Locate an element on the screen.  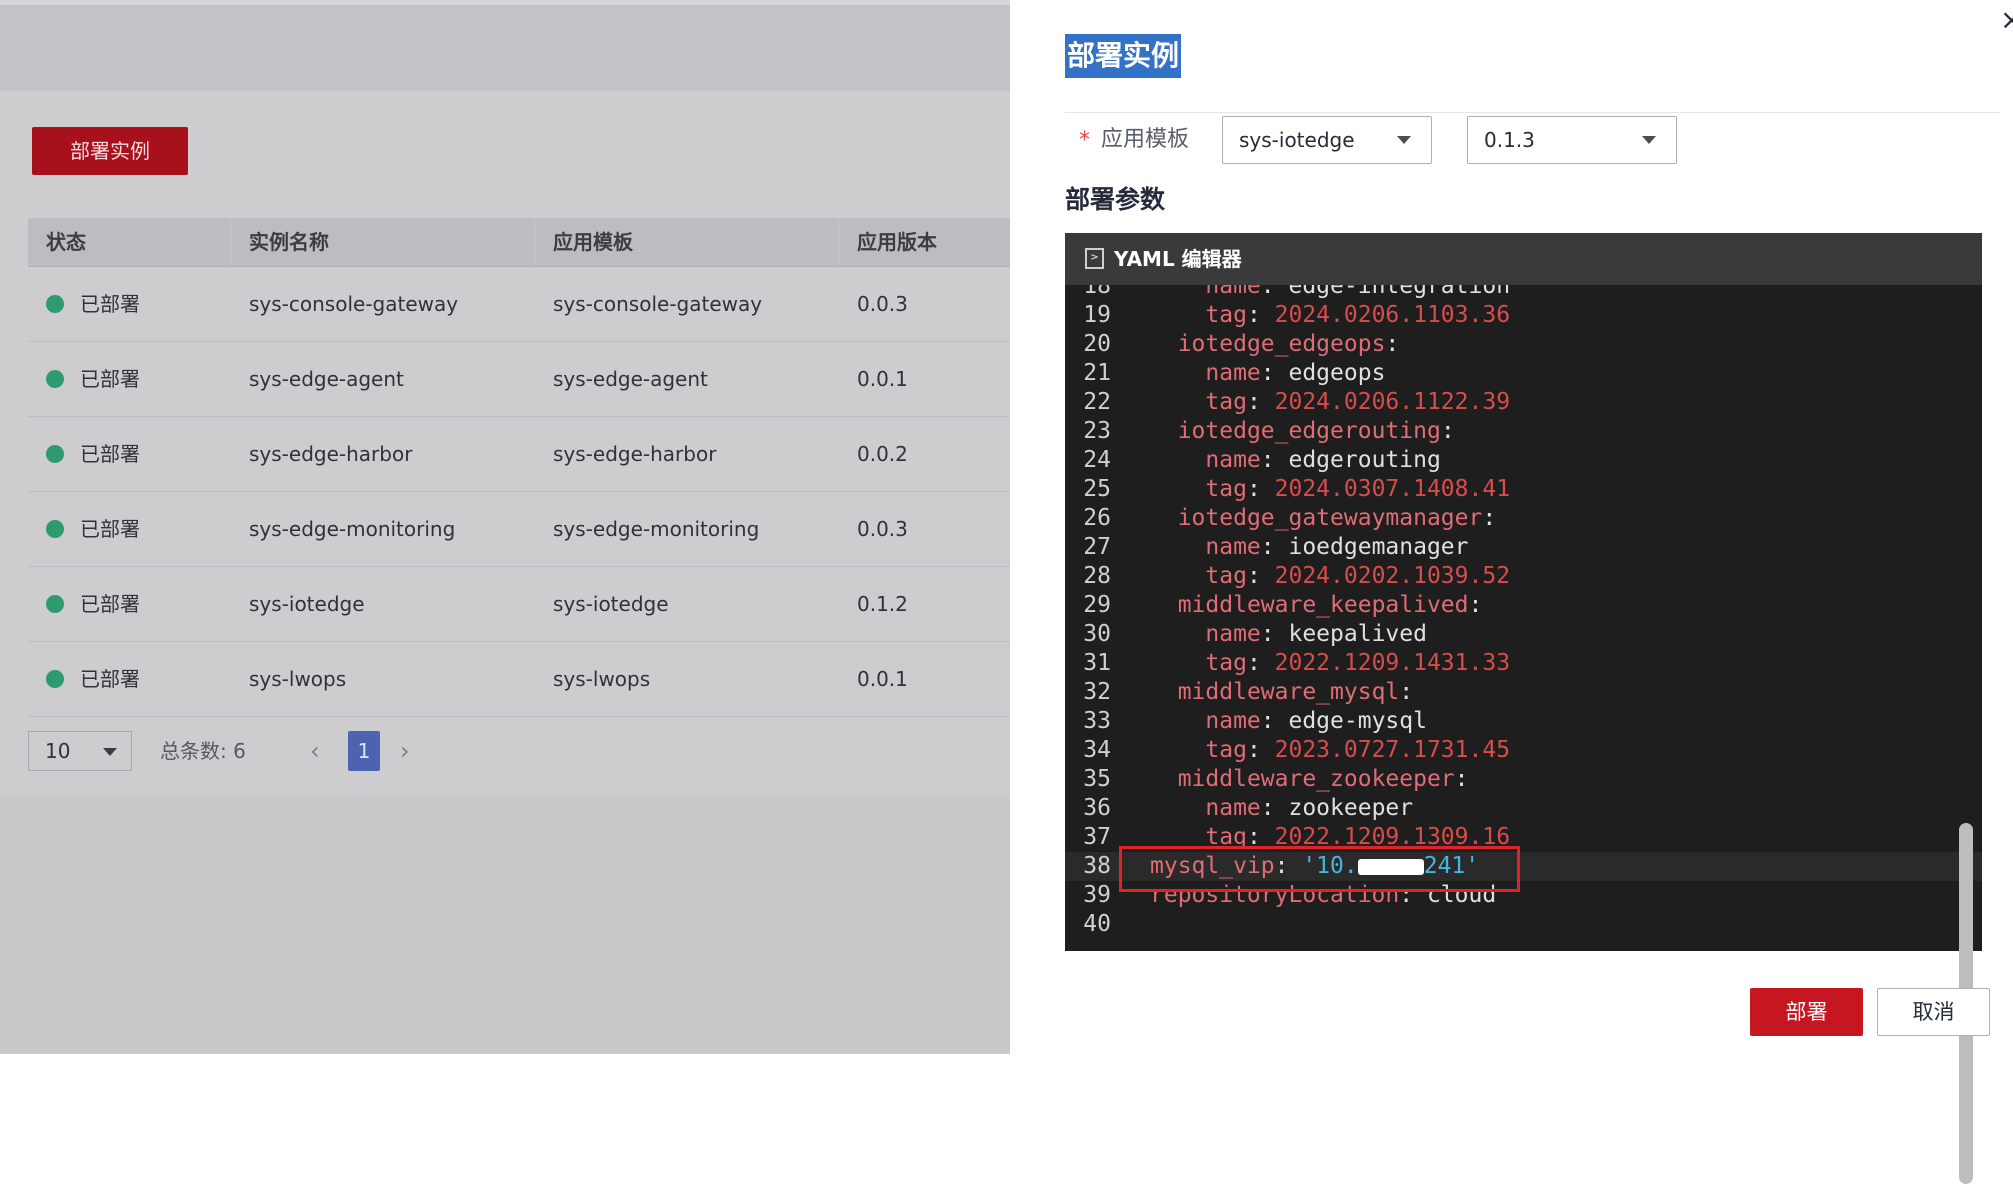
code-text: name: edgeops is located at coordinates (1267, 373).